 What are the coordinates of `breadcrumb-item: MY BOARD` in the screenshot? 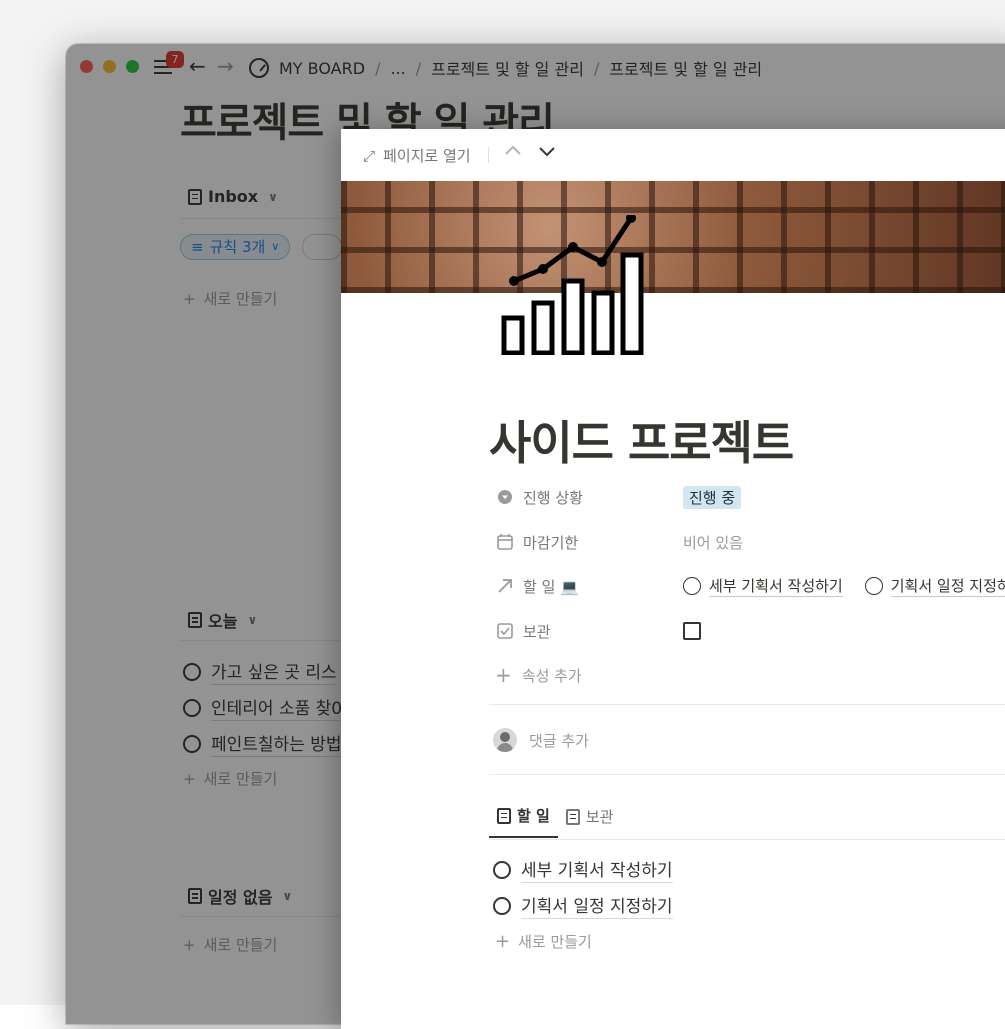 It's located at (322, 68).